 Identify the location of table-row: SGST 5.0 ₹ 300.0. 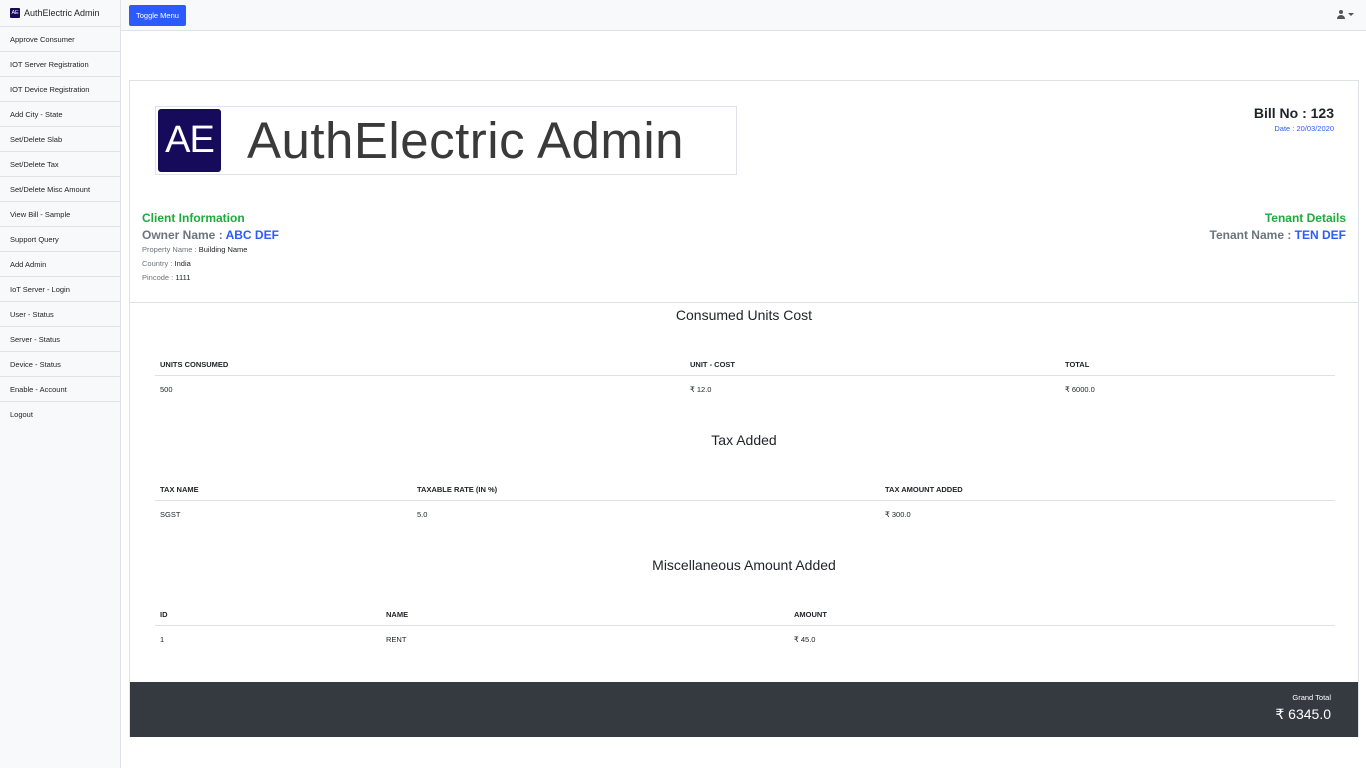
(745, 513).